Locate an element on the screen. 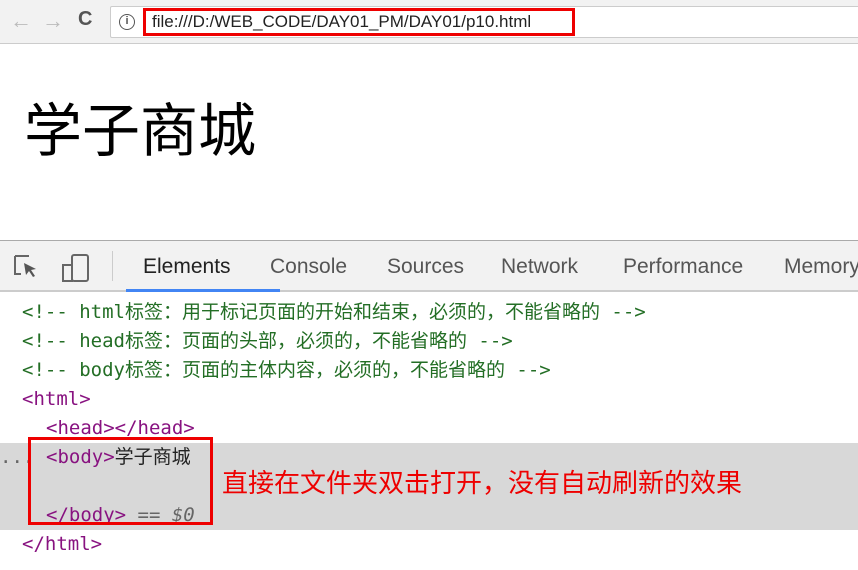  divider is located at coordinates (112, 266).